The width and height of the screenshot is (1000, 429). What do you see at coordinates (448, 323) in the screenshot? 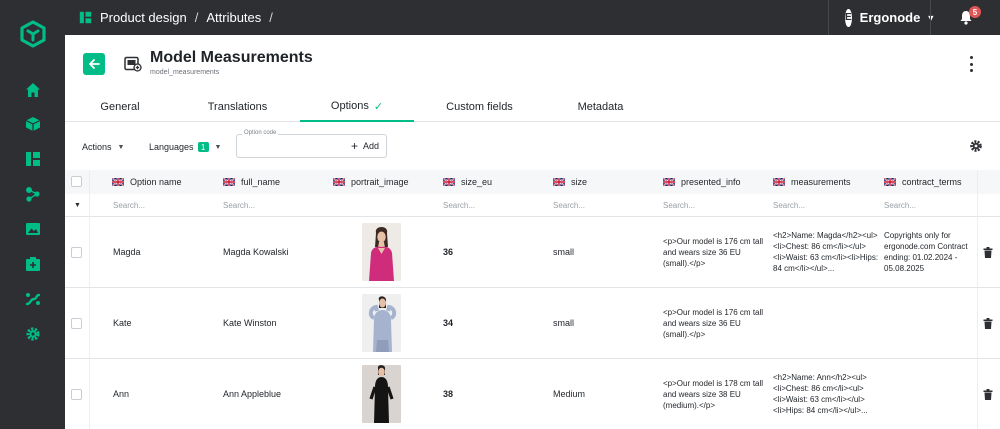
I see `cell-size-eu: 34` at bounding box center [448, 323].